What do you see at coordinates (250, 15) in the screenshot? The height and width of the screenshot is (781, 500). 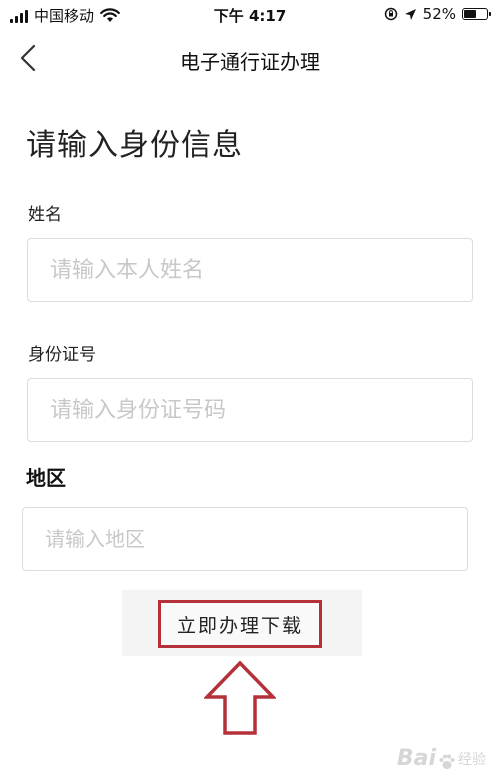 I see `status-bar: 中国移动 下午 4:17 52%` at bounding box center [250, 15].